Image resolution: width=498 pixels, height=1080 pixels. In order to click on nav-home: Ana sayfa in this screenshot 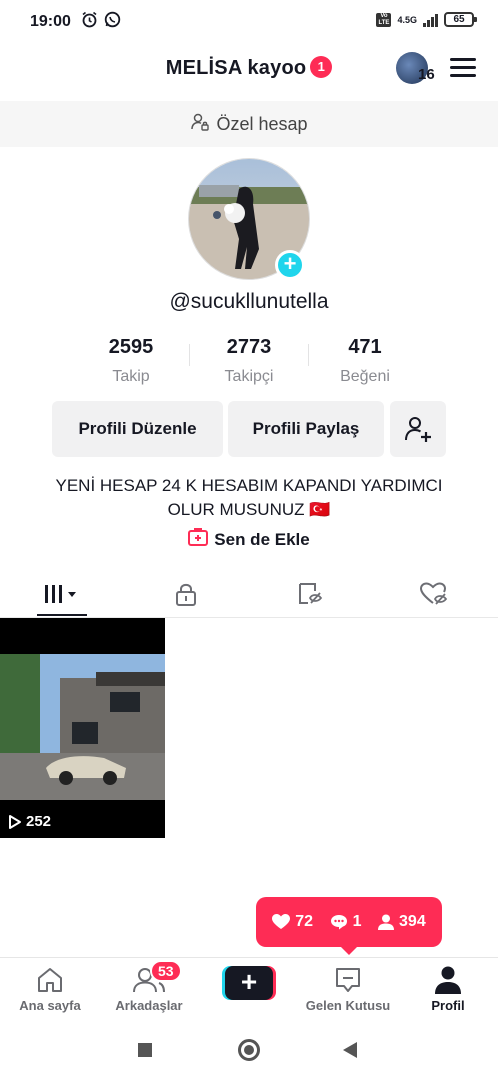, I will do `click(50, 988)`.